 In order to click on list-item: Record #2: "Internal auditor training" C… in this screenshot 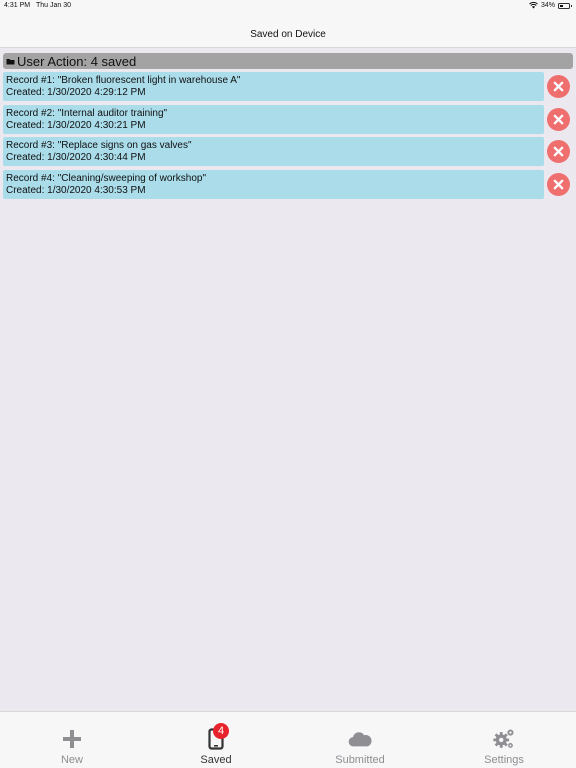, I will do `click(288, 119)`.